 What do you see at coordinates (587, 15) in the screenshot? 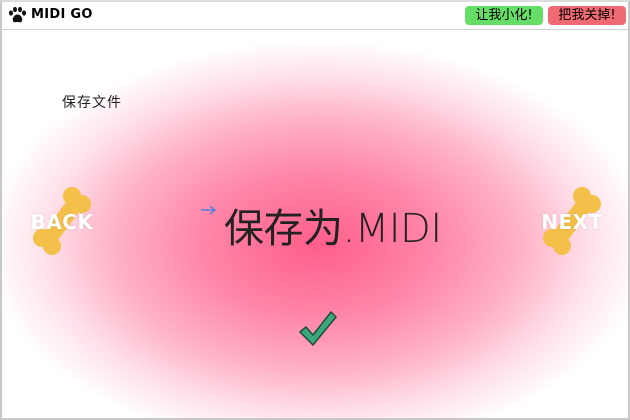
I see `close-button: 把我关掉!` at bounding box center [587, 15].